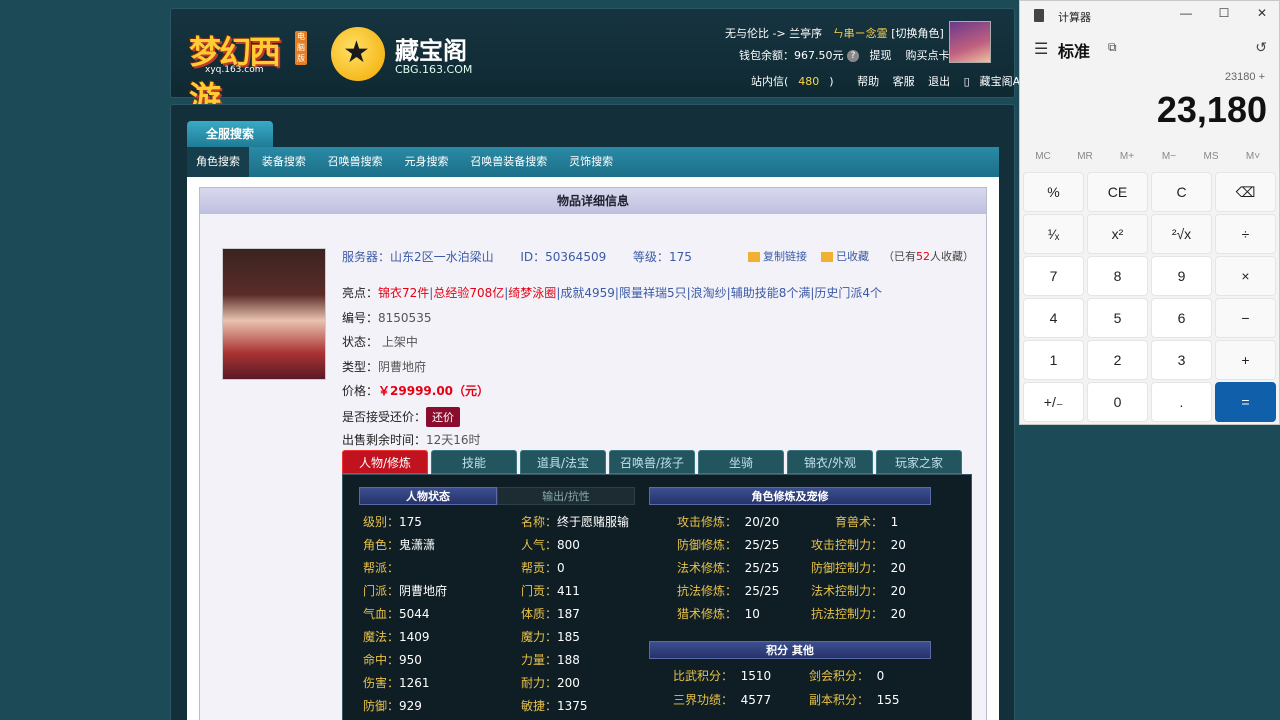  What do you see at coordinates (384, 416) in the screenshot?
I see `haggle-label: 是否接受还价：` at bounding box center [384, 416].